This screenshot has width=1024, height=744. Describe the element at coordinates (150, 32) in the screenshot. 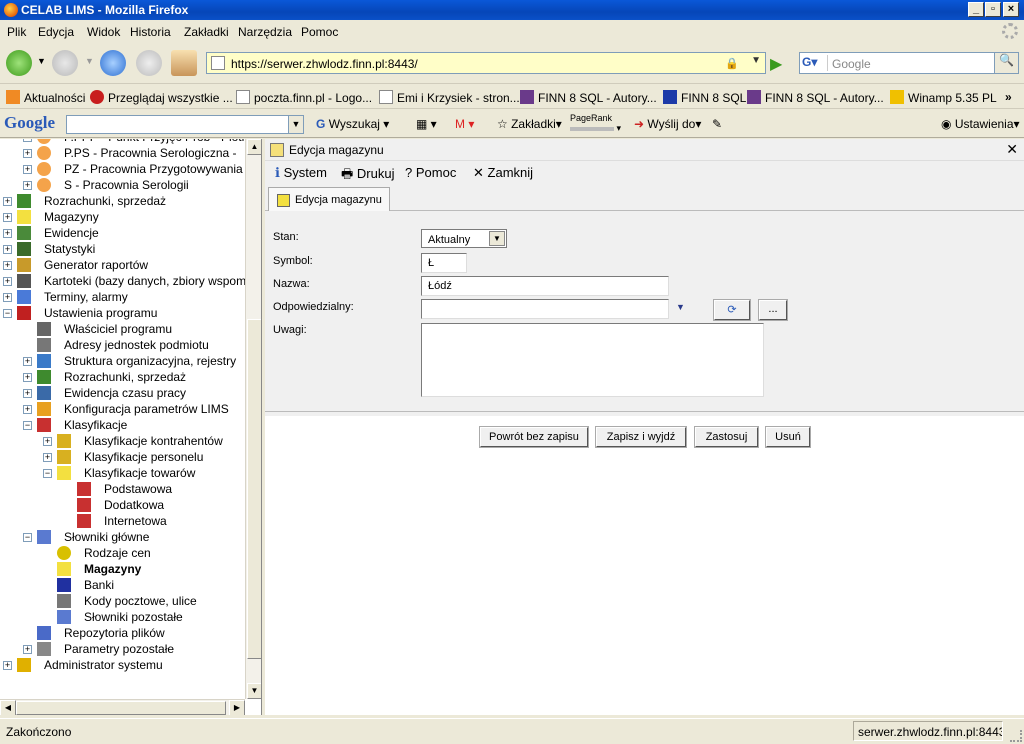

I see `menu-historia: Historia` at that location.